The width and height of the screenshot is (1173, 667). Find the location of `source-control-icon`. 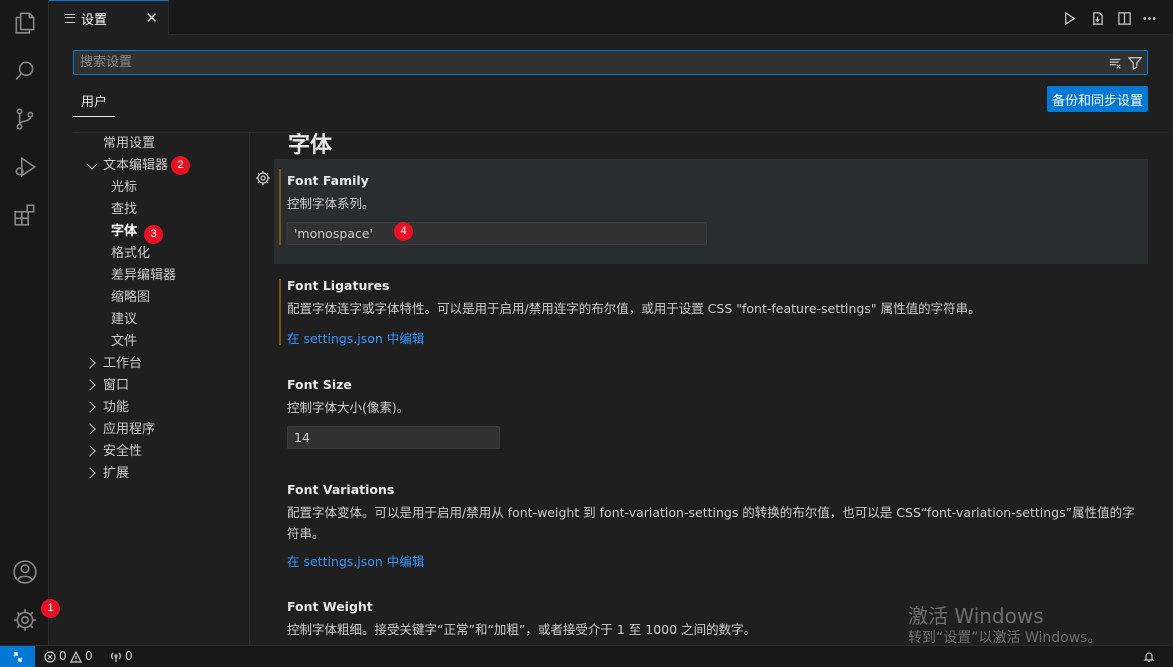

source-control-icon is located at coordinates (24, 119).